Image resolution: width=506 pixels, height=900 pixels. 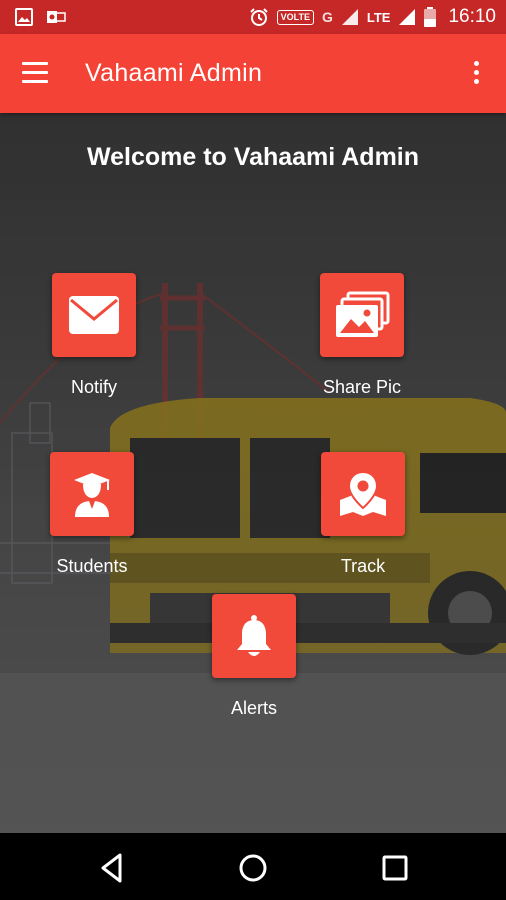 I want to click on home-icon, so click(x=253, y=868).